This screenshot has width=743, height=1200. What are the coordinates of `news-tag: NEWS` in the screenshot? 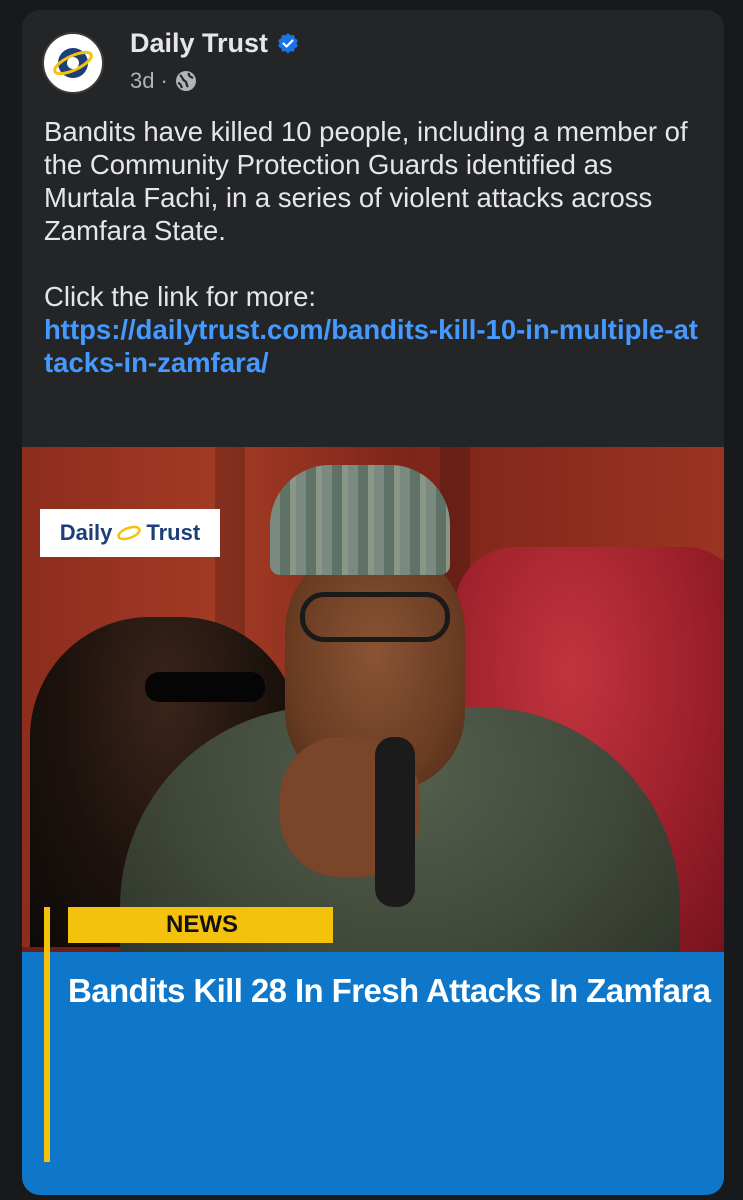 It's located at (200, 925).